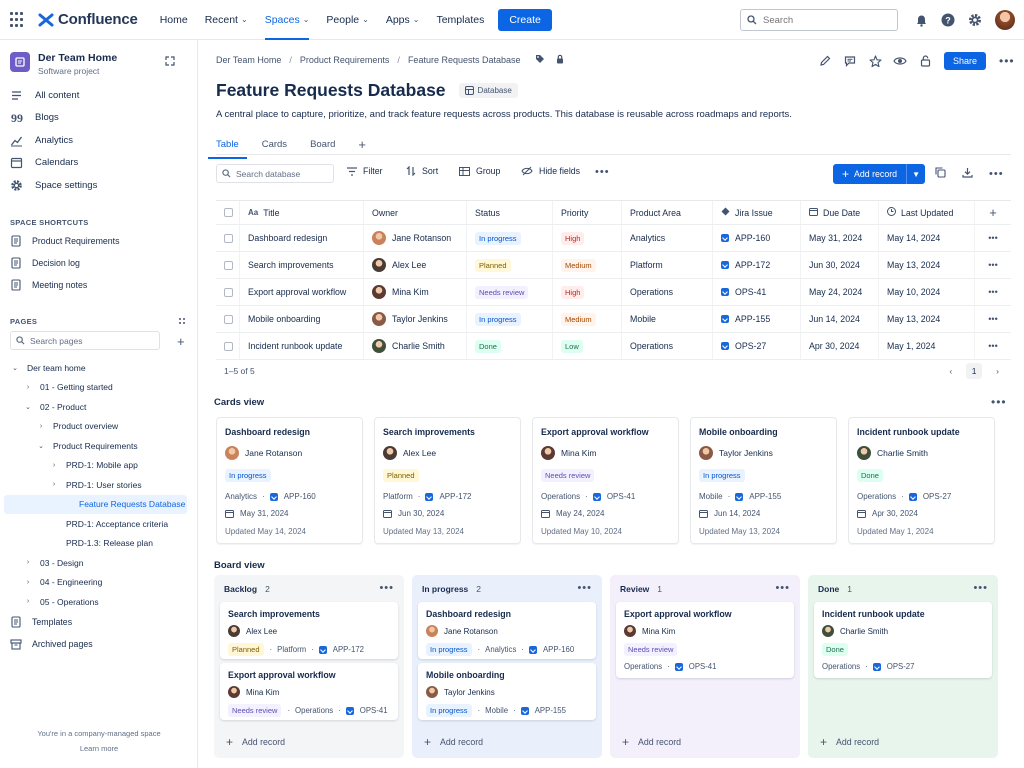 The image size is (1024, 768). I want to click on cell-priority: Medium, so click(587, 265).